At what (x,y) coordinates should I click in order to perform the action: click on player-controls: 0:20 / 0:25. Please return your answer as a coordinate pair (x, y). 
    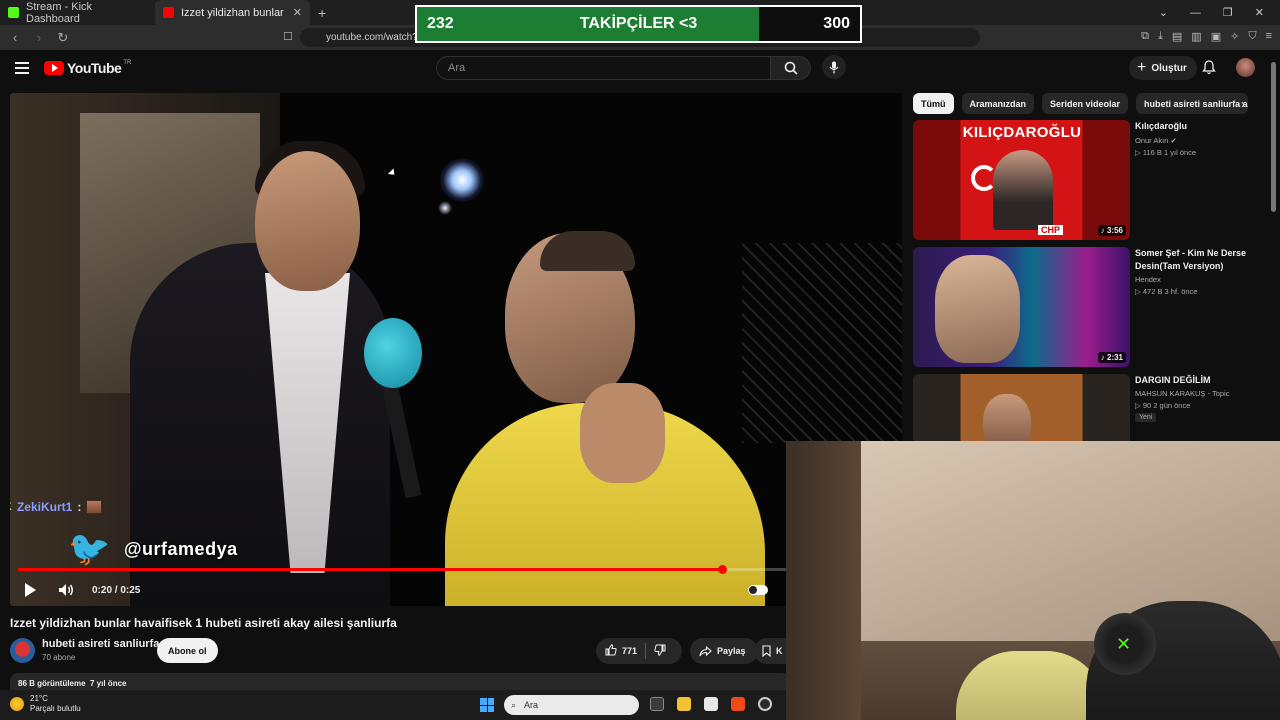
    Looking at the image, I should click on (456, 590).